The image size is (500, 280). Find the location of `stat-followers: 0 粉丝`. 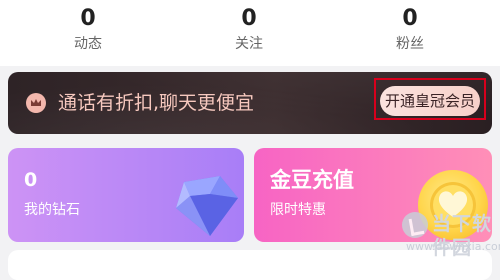

stat-followers: 0 粉丝 is located at coordinates (410, 30).